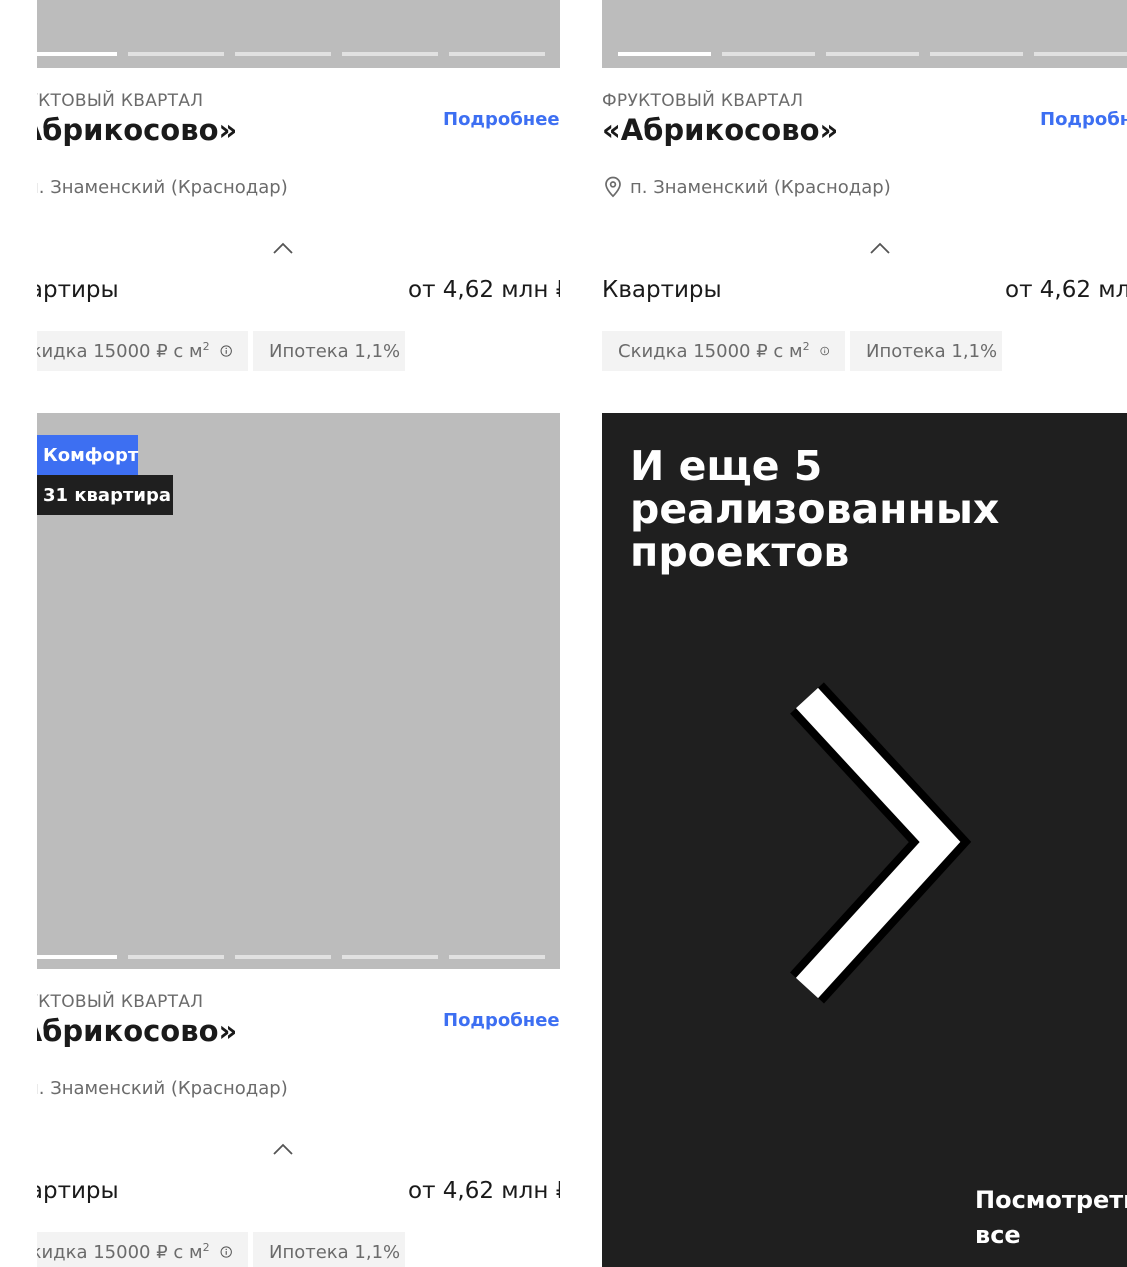  Describe the element at coordinates (613, 187) in the screenshot. I see `location-pin-icon` at that location.